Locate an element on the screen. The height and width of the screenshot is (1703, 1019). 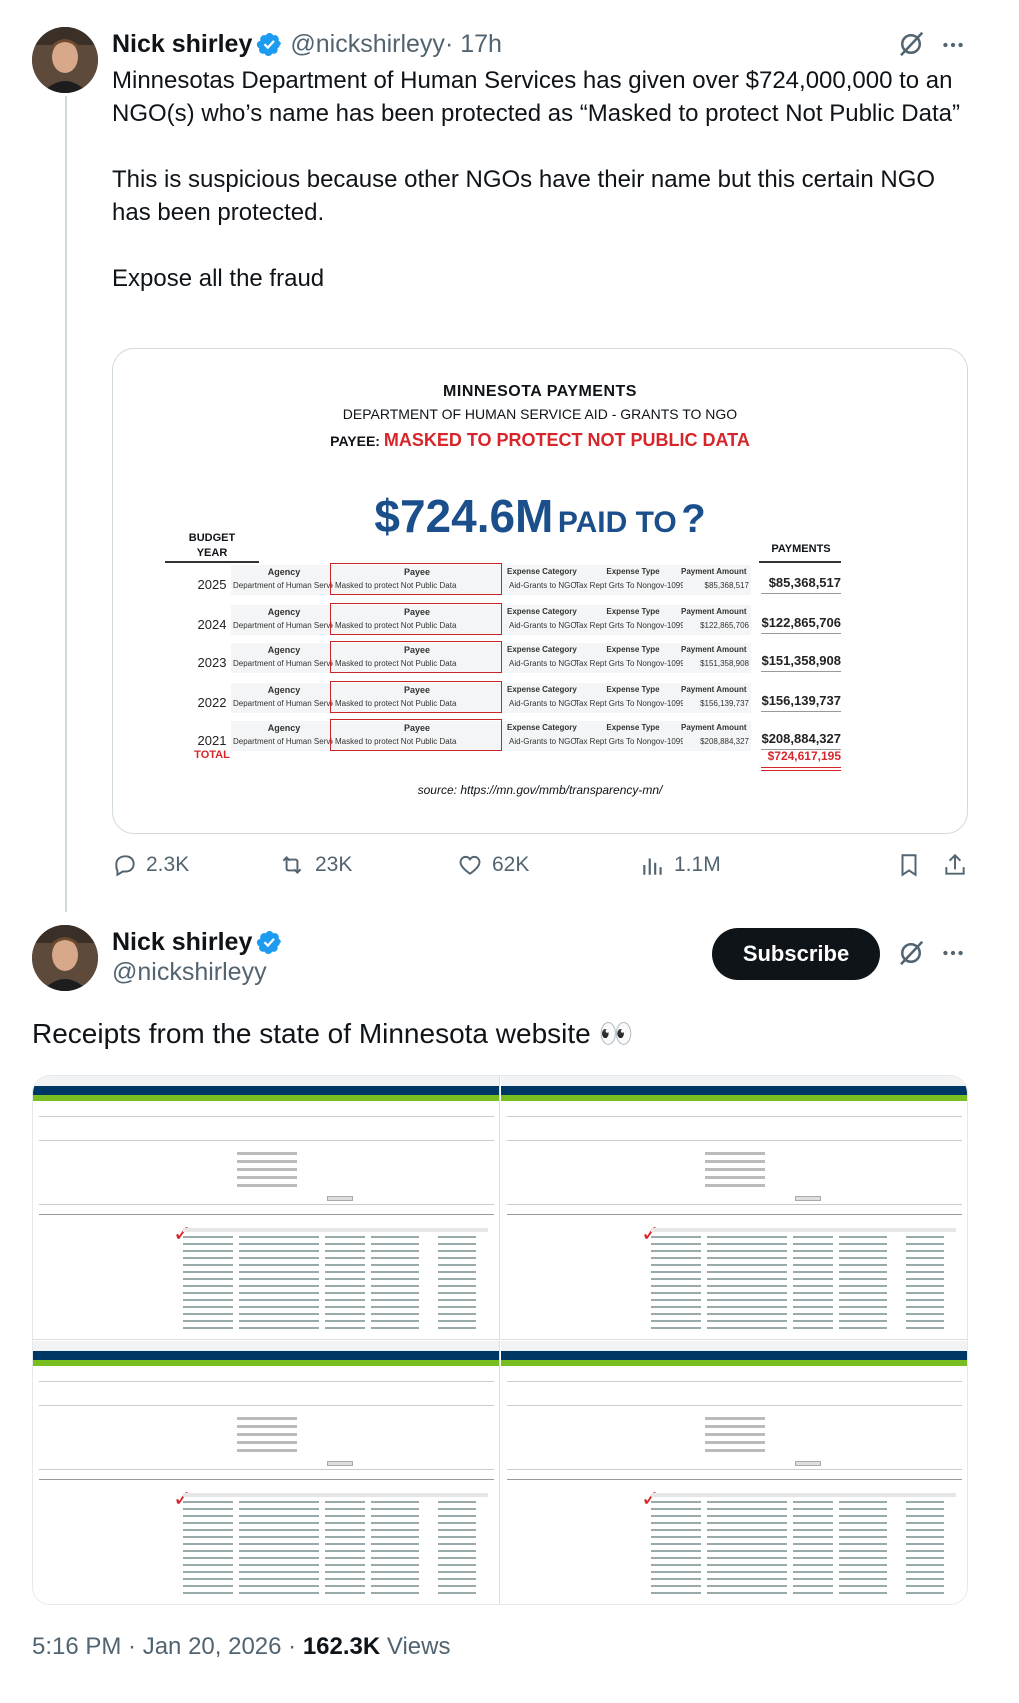
share-button is located at coordinates (959, 865).